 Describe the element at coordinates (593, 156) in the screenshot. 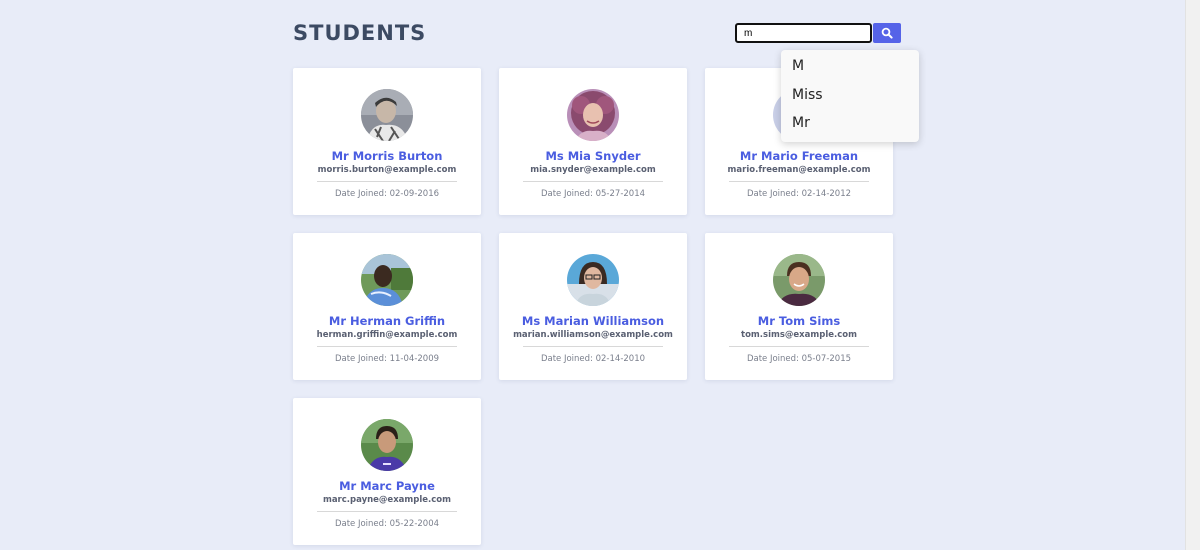

I see `student-name: Ms Mia Snyder` at that location.